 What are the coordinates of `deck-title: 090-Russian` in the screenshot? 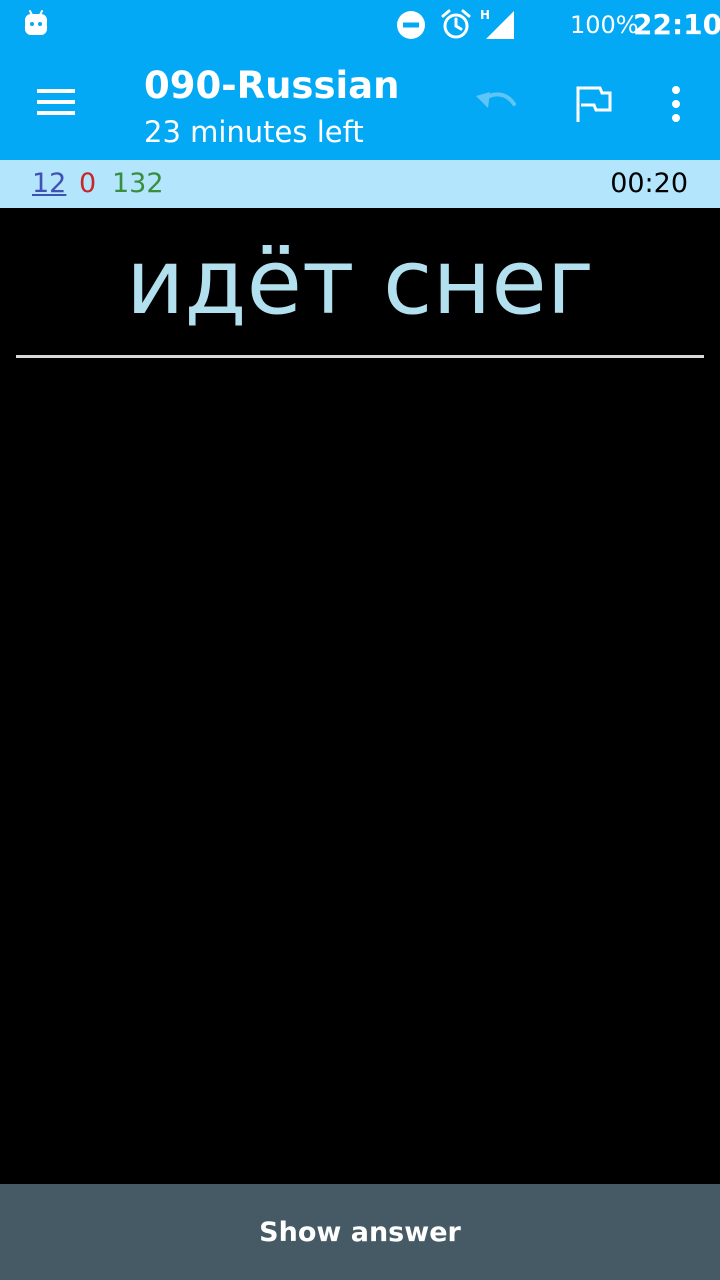 It's located at (272, 85).